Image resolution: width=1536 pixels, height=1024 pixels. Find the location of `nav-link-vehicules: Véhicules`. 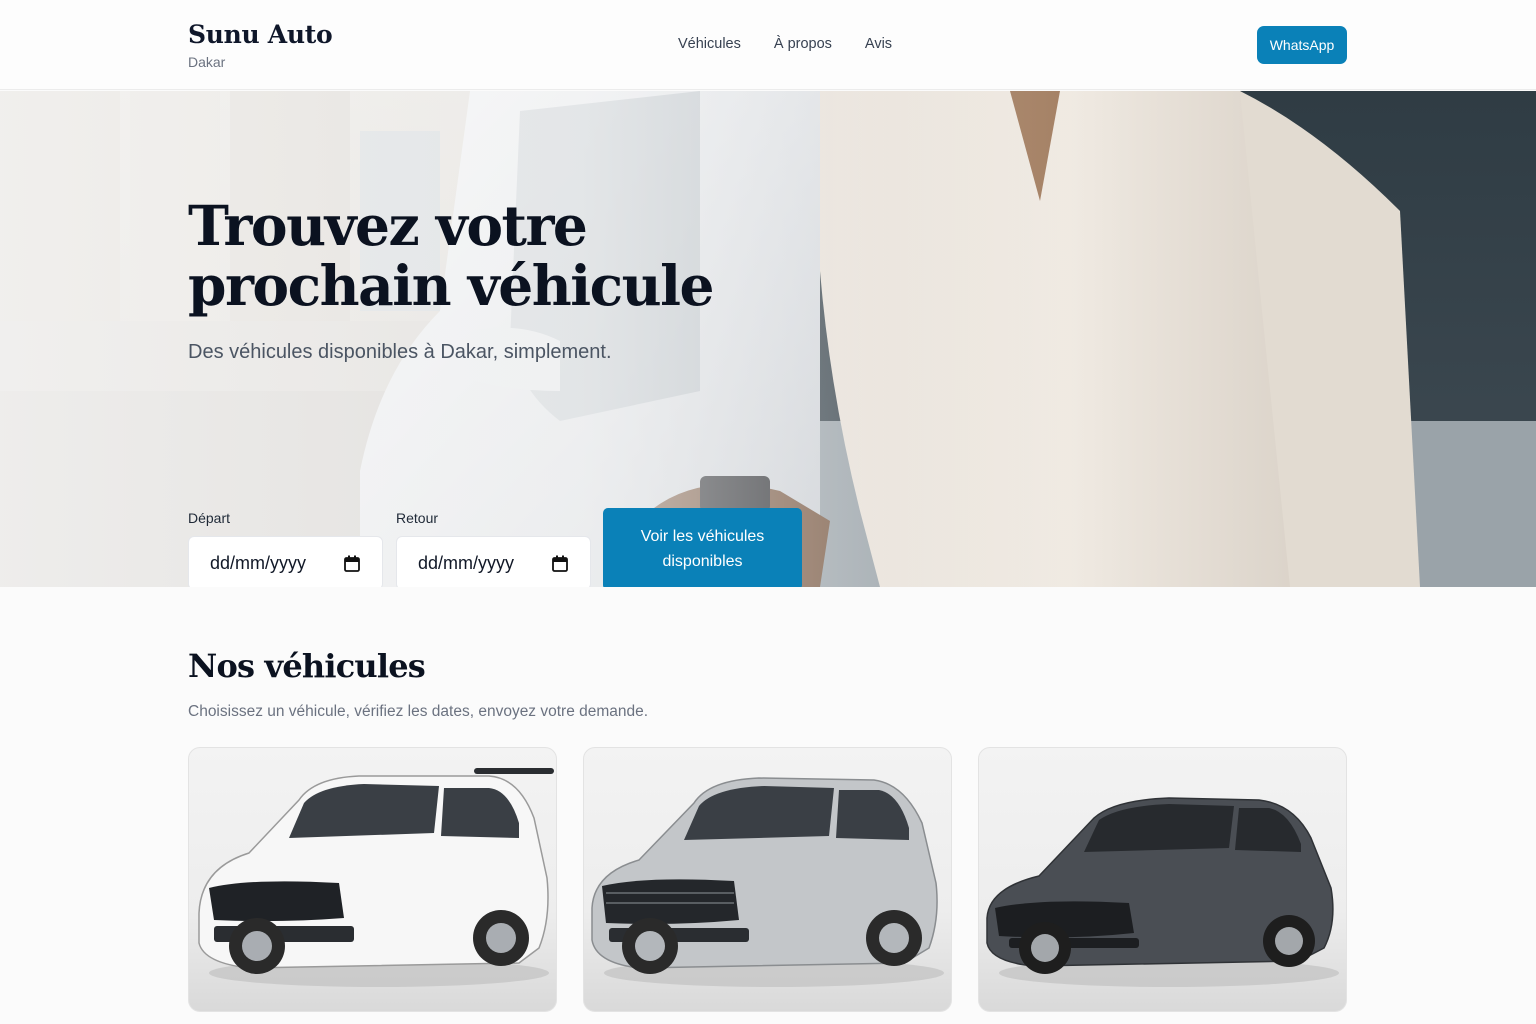

nav-link-vehicules: Véhicules is located at coordinates (709, 44).